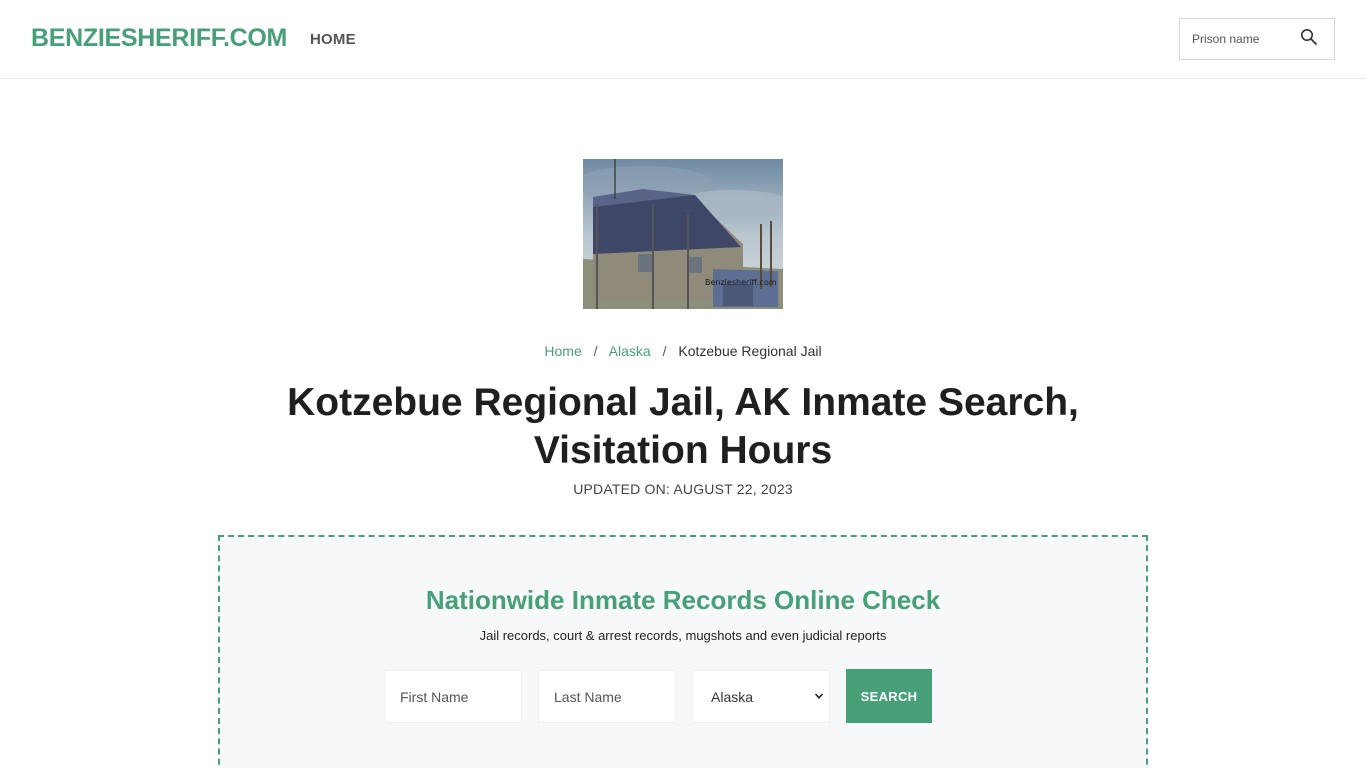  I want to click on state-select: Alaska, so click(761, 696).